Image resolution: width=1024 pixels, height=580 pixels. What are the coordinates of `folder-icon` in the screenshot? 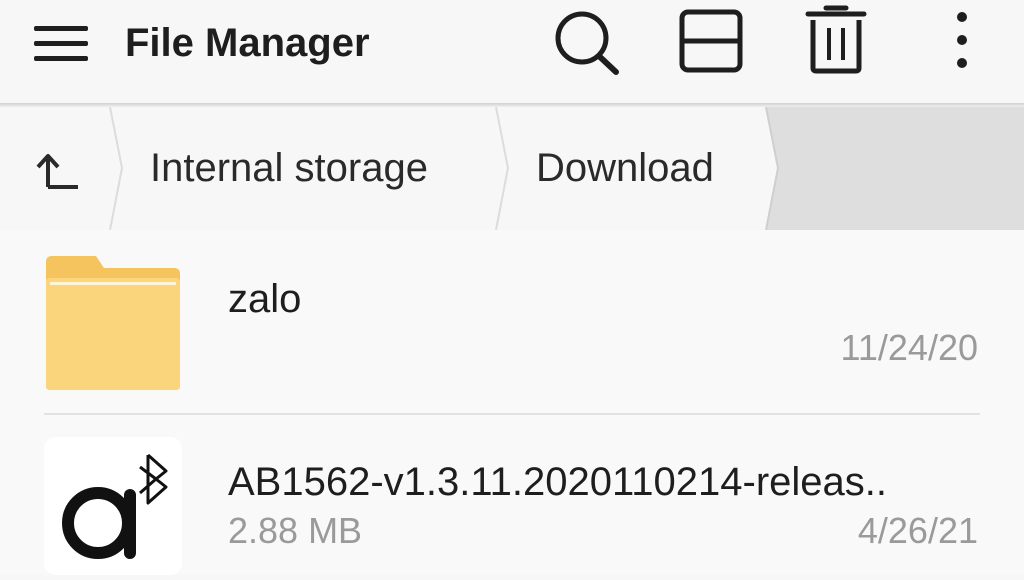 It's located at (113, 323).